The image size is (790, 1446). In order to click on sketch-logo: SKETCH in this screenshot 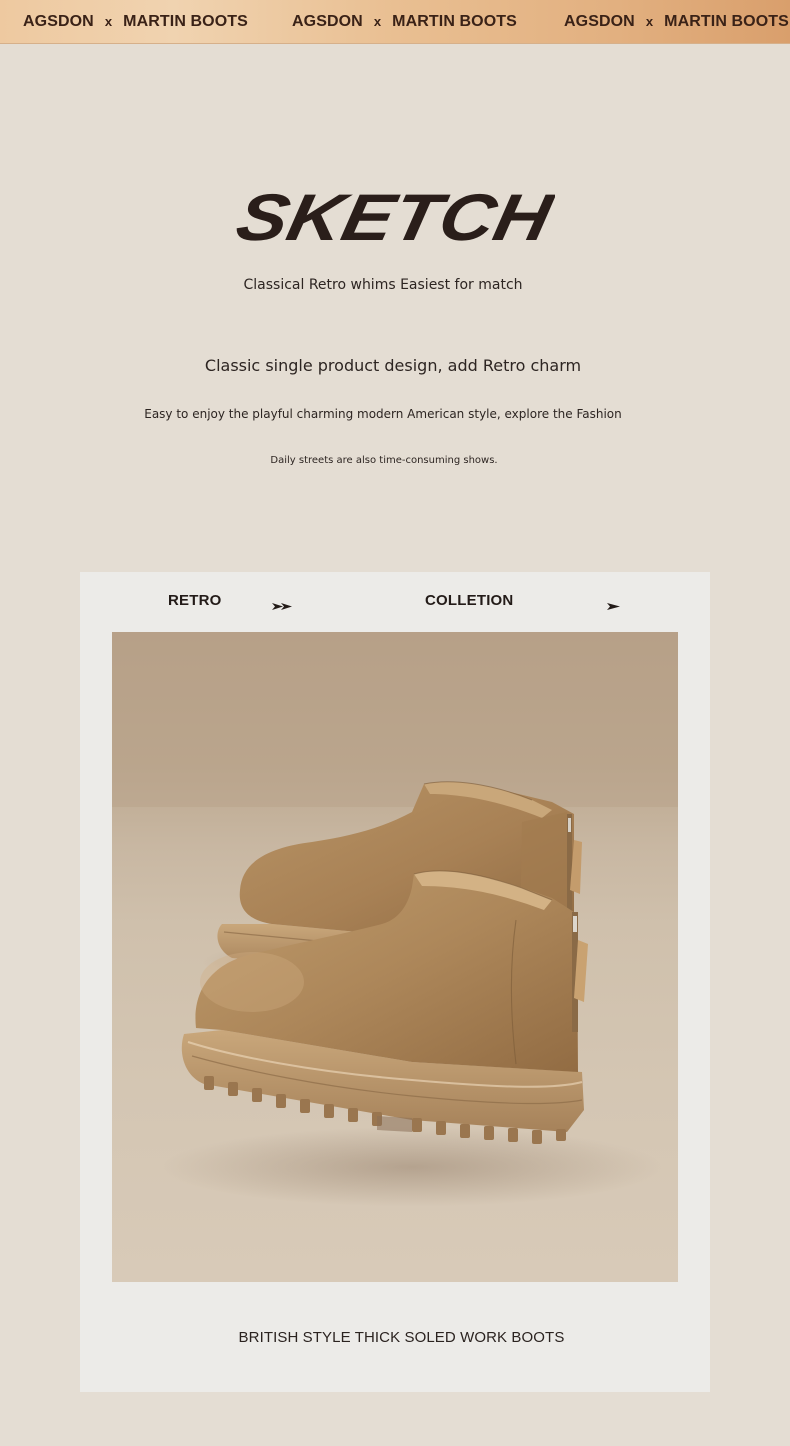, I will do `click(395, 215)`.